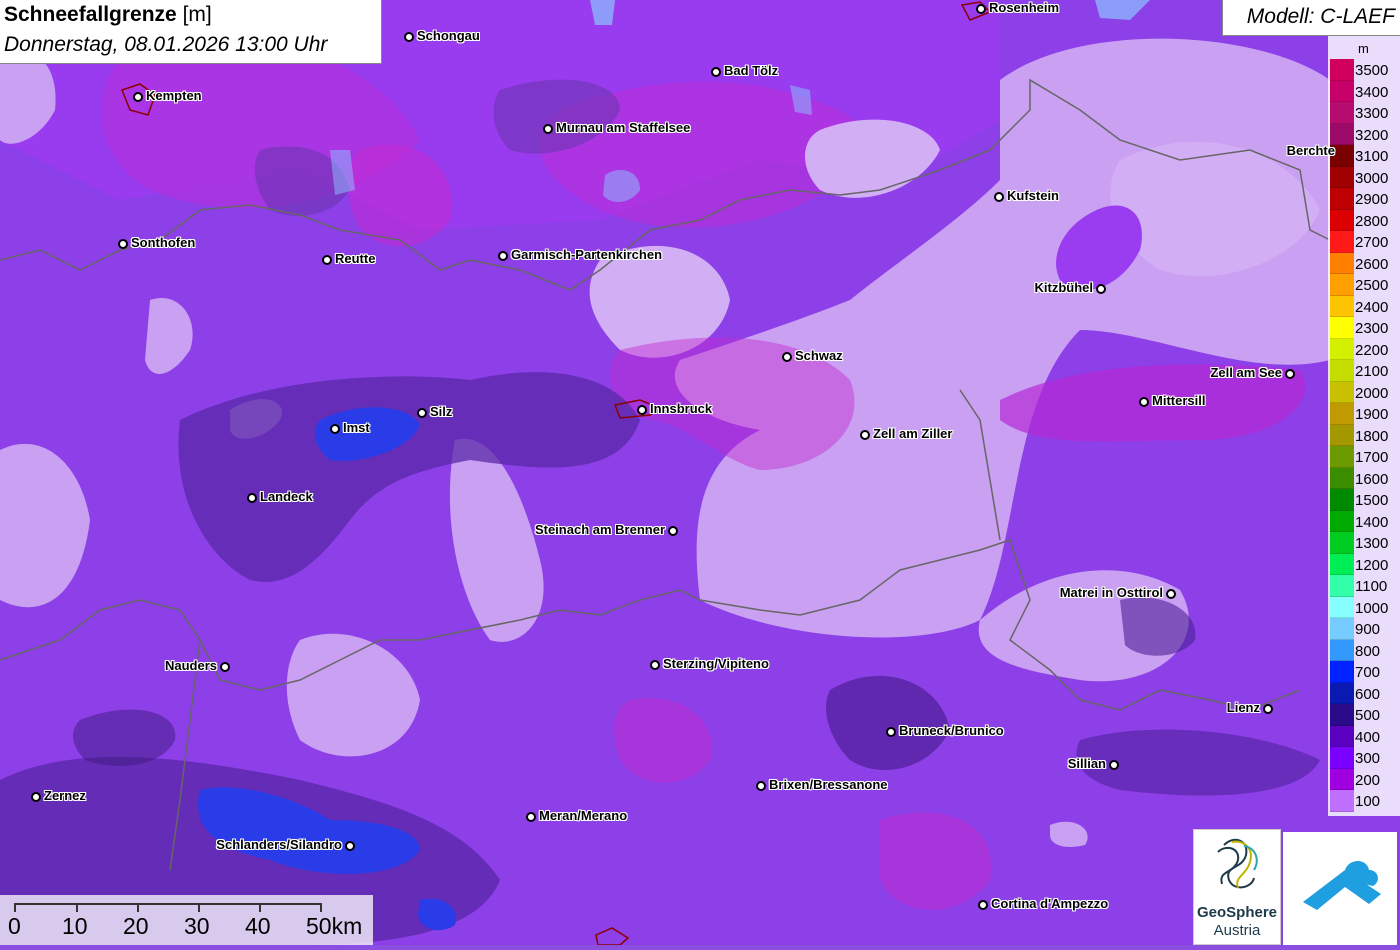 Image resolution: width=1400 pixels, height=950 pixels. I want to click on legend-entry: 1800, so click(1365, 435).